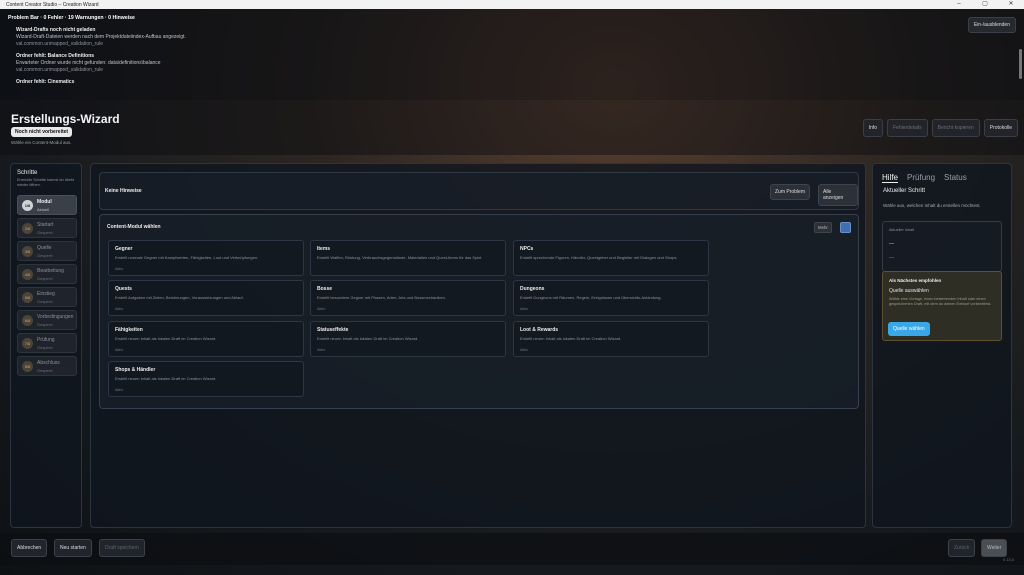 This screenshot has height=575, width=1024. I want to click on current-content-value: —, so click(891, 244).